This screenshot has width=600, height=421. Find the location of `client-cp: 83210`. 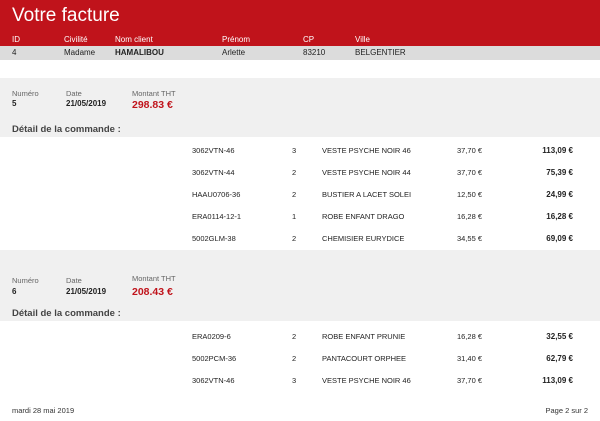

client-cp: 83210 is located at coordinates (314, 52).